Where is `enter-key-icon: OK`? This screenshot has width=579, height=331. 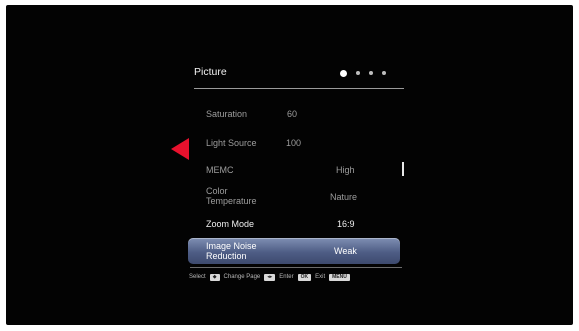
enter-key-icon: OK is located at coordinates (304, 277).